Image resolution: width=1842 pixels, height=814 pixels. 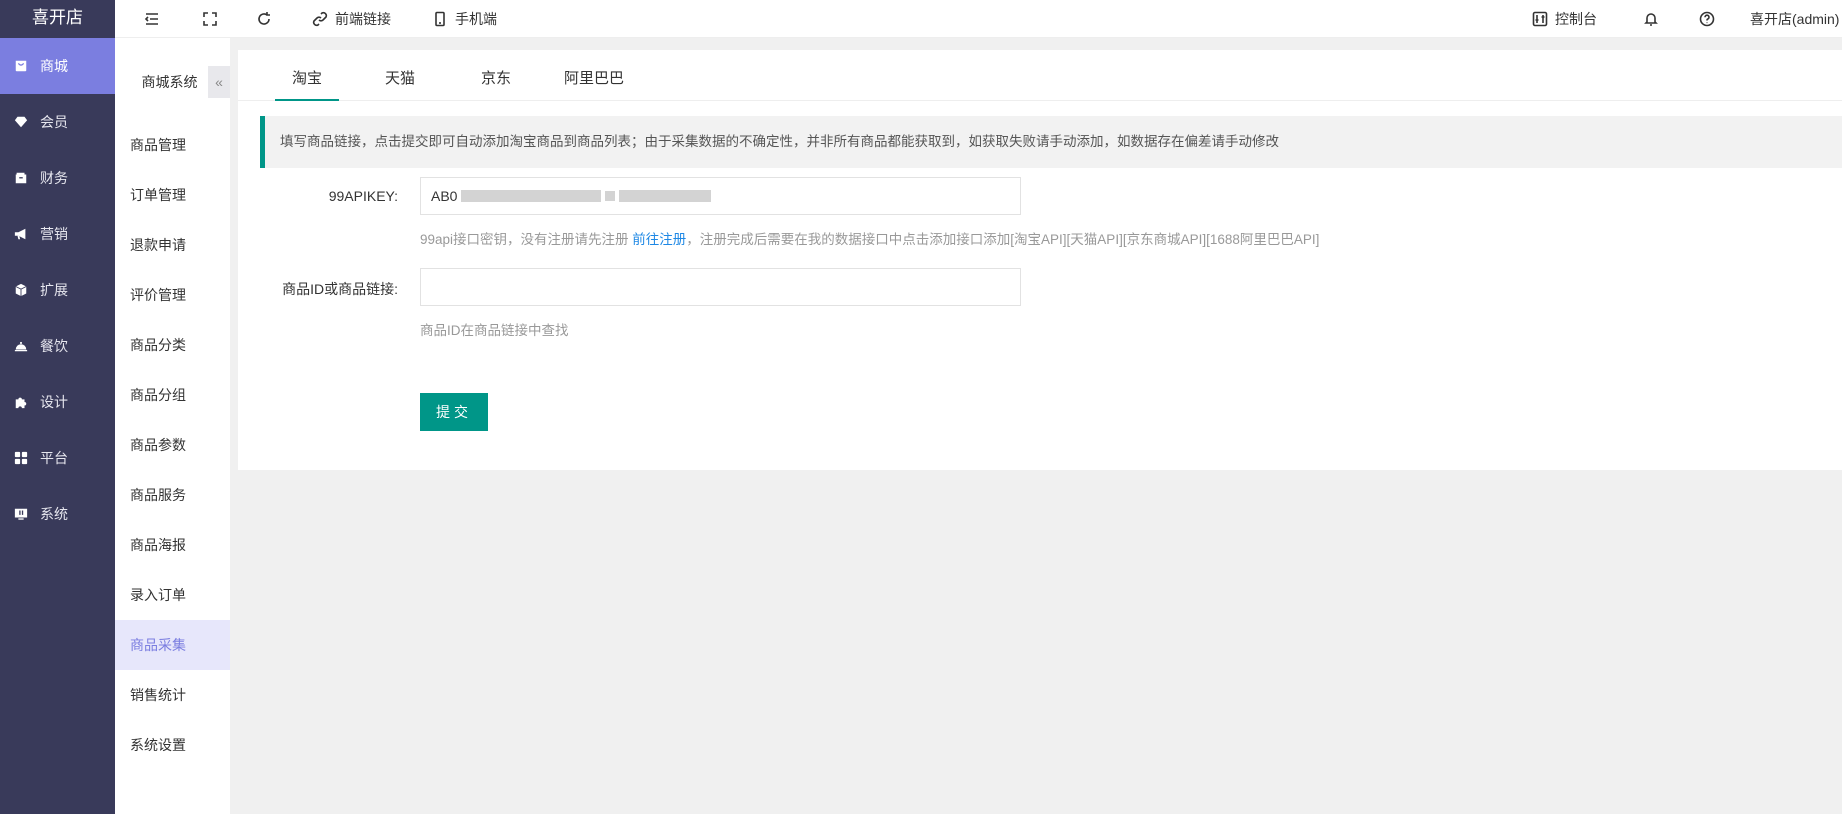 What do you see at coordinates (172, 195) in the screenshot?
I see `submenu-item-orders: 订单管理` at bounding box center [172, 195].